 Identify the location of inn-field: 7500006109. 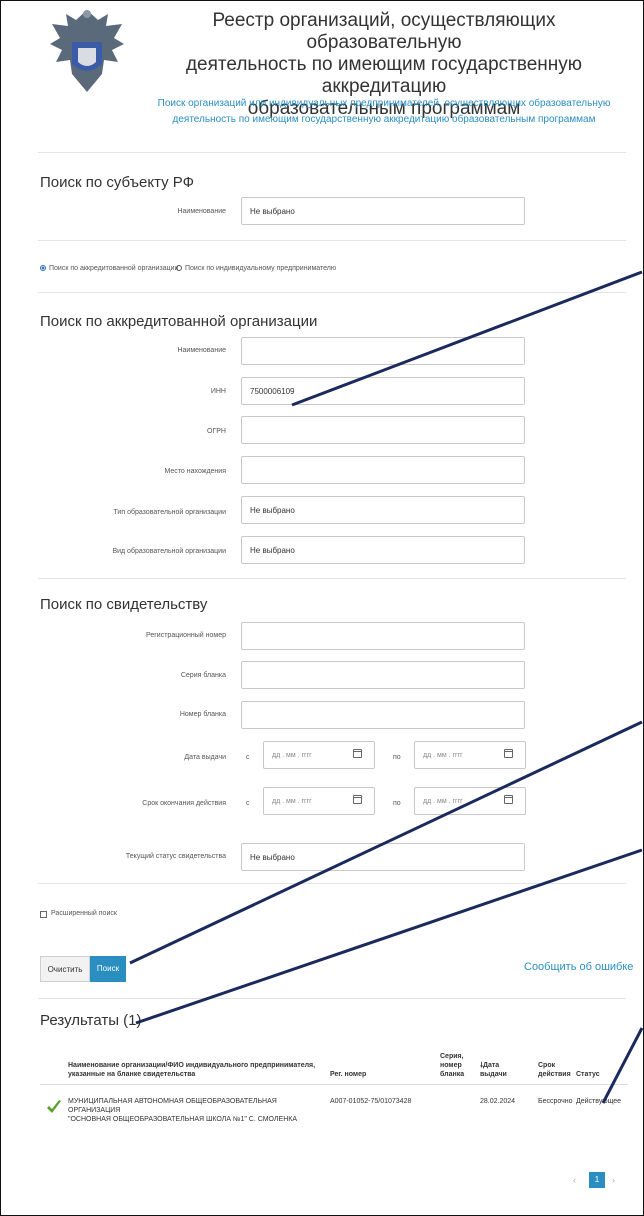
(383, 391).